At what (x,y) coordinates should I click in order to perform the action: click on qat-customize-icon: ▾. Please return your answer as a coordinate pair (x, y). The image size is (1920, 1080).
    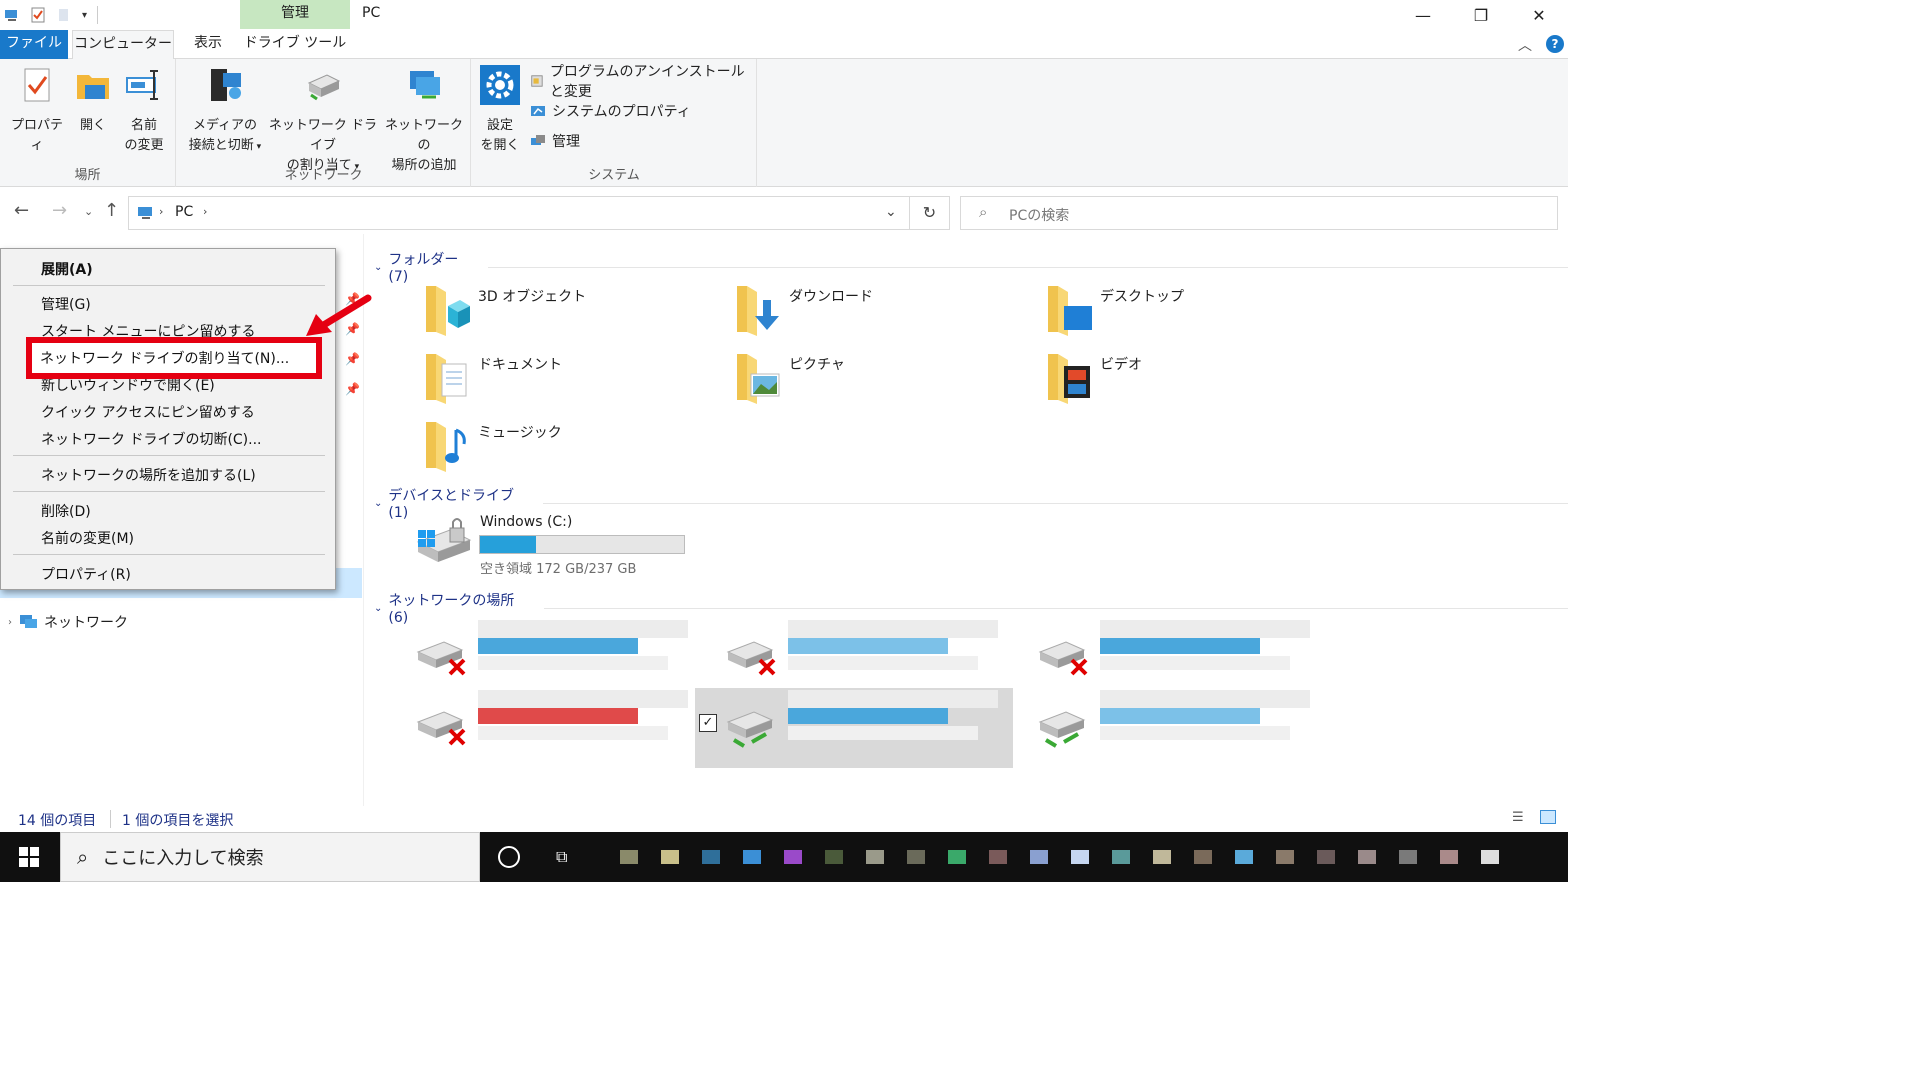
    Looking at the image, I should click on (84, 15).